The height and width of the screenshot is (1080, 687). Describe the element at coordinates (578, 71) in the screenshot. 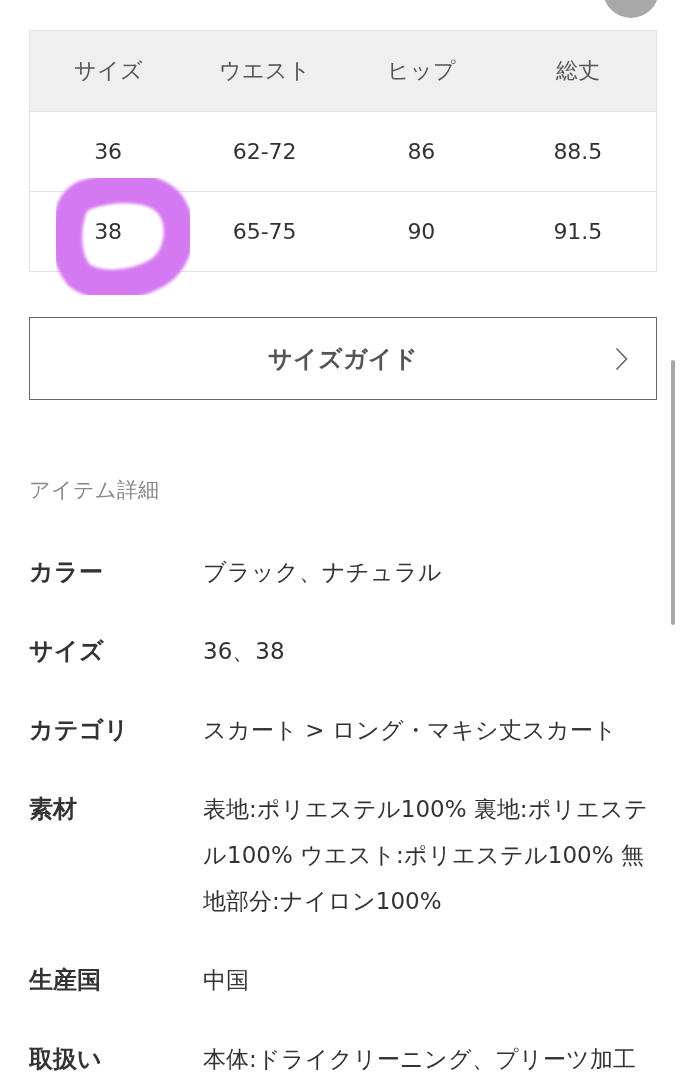

I see `column-header: 総丈` at that location.